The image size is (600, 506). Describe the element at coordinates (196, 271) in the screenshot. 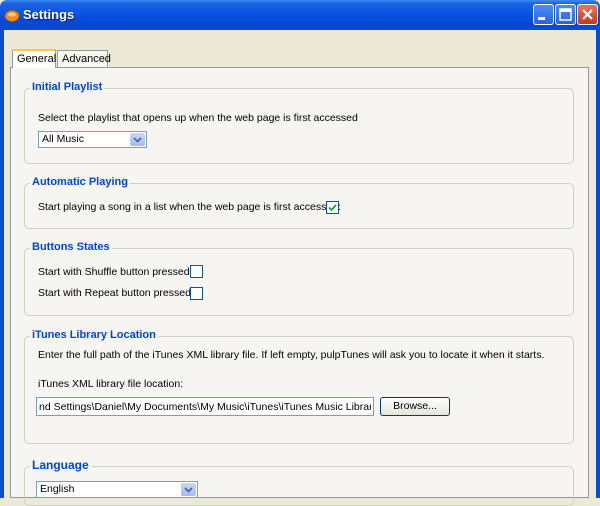

I see `shuffle-checkbox` at that location.